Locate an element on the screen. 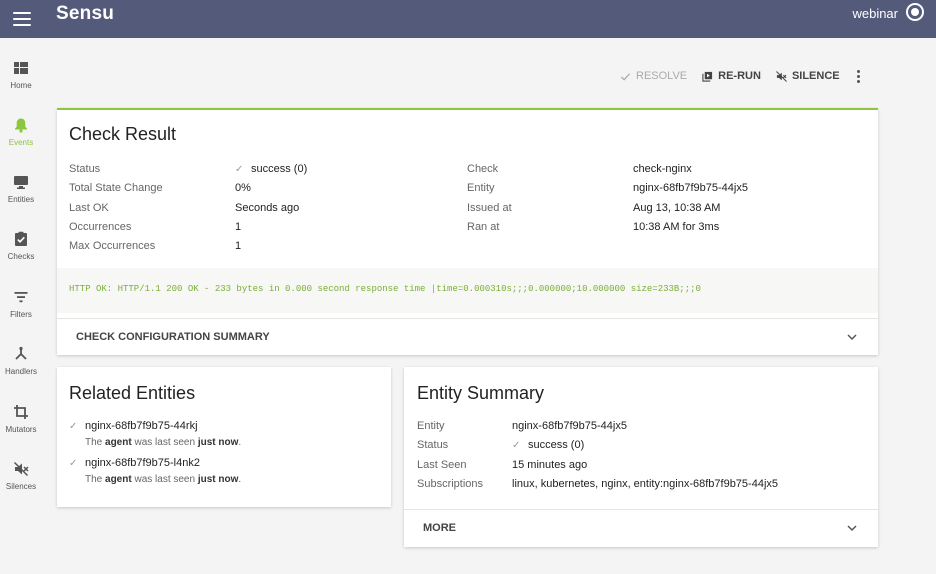 This screenshot has height=574, width=936. state-change-value: 0% is located at coordinates (243, 188).